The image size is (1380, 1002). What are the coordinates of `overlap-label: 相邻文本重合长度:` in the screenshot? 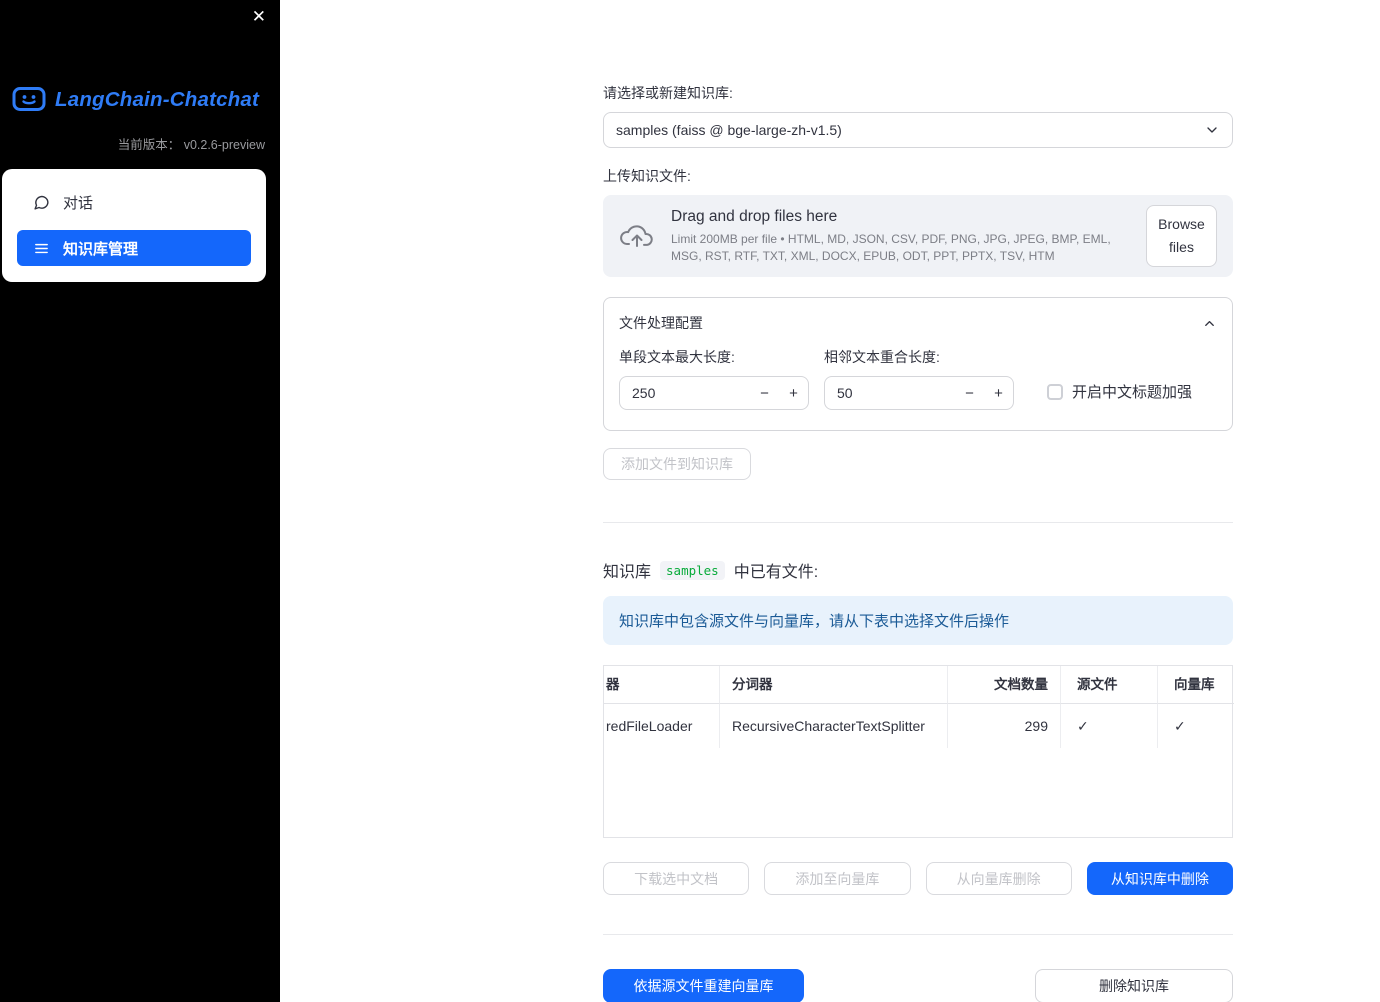 It's located at (882, 357).